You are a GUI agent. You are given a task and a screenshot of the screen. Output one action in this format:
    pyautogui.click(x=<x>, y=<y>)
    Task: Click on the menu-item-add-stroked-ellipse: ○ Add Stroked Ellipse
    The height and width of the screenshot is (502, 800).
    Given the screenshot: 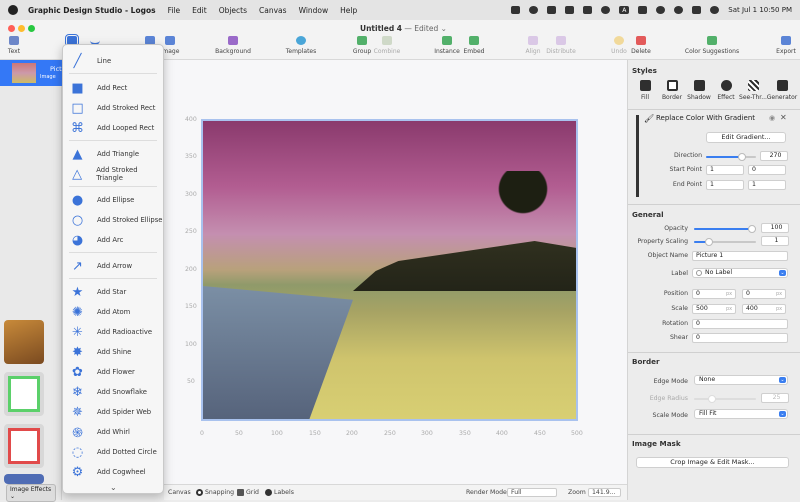 What is the action you would take?
    pyautogui.click(x=113, y=220)
    